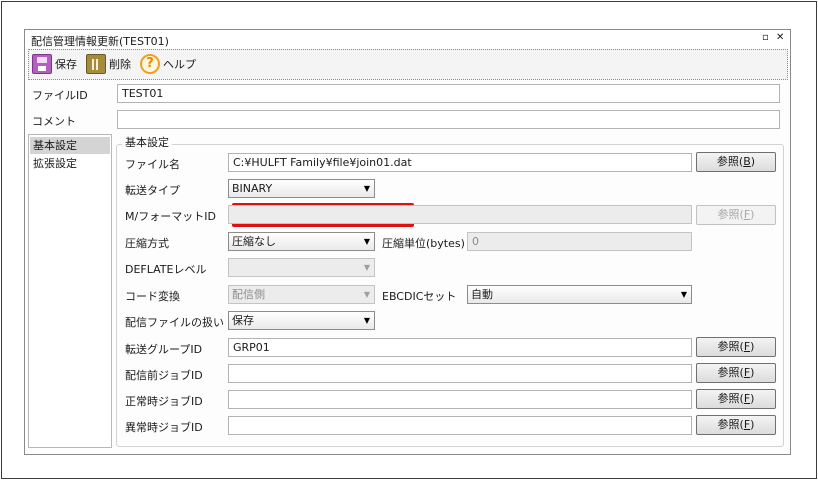 This screenshot has width=818, height=480. Describe the element at coordinates (460, 399) in the screenshot. I see `normal-job-field` at that location.